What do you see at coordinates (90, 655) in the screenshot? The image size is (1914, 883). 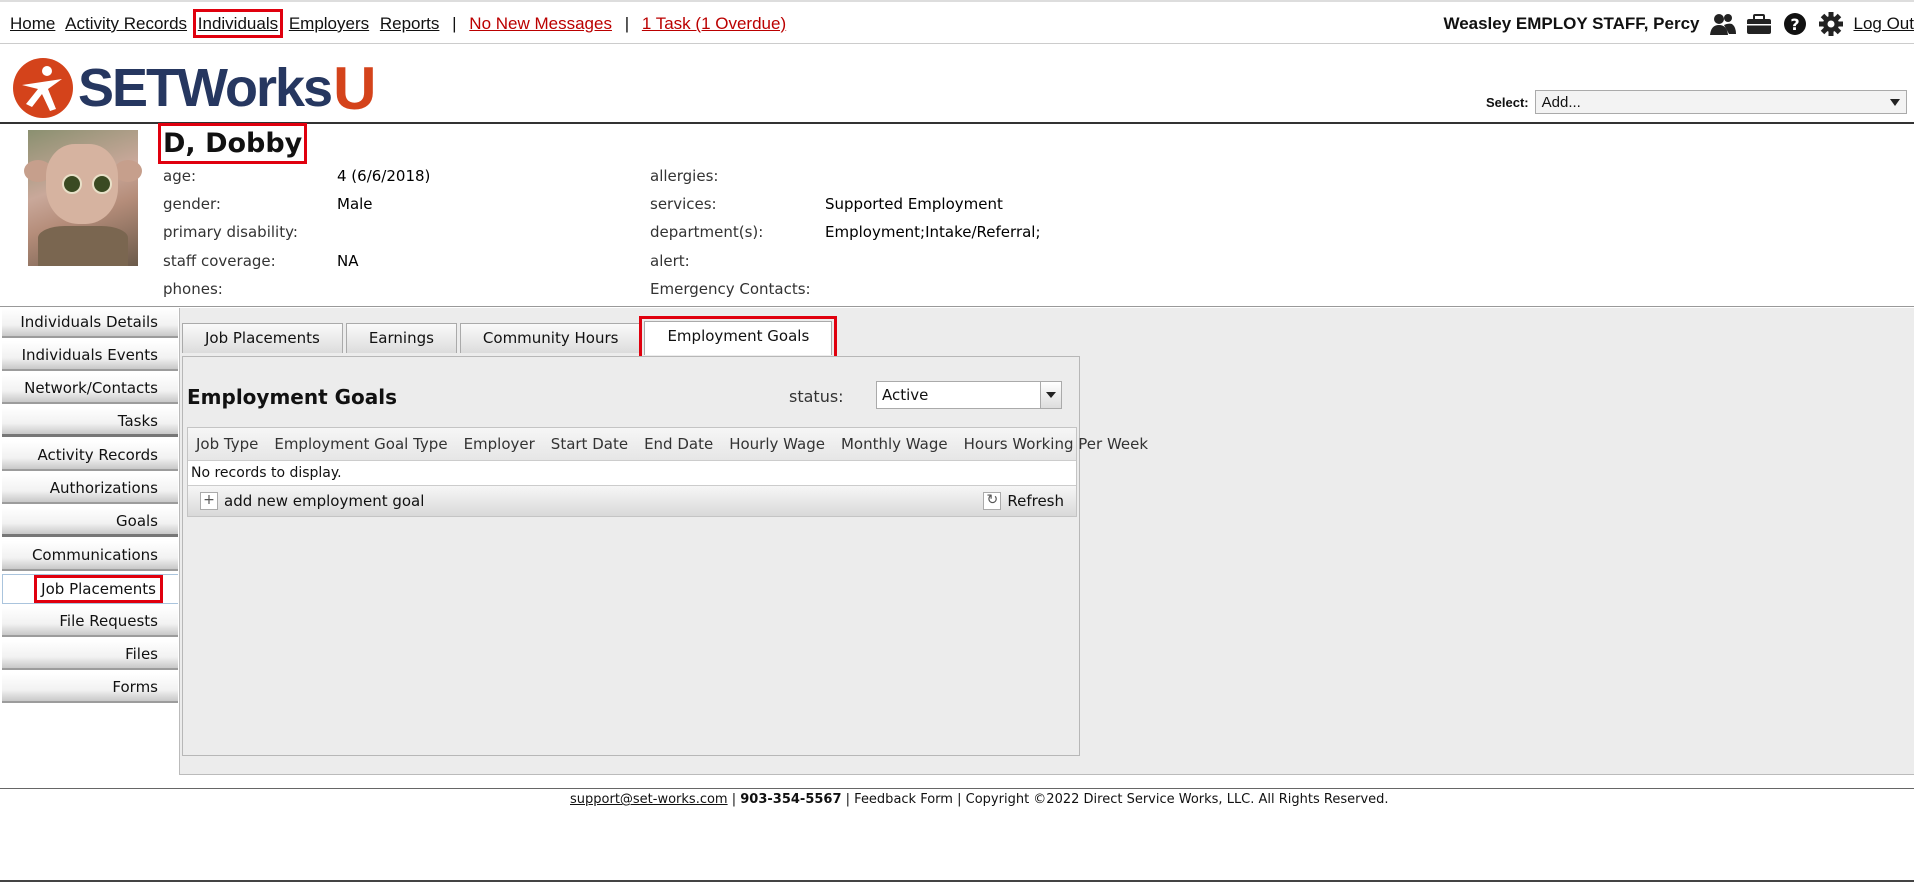 I see `sidebar-item-files: Files` at bounding box center [90, 655].